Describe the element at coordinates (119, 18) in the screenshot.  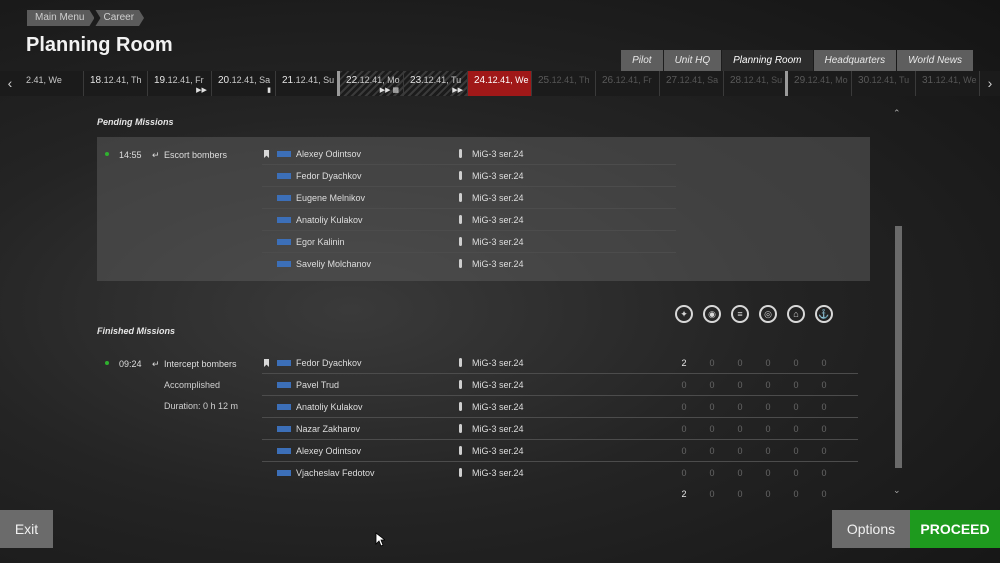
I see `breadcrumb-career: Career` at that location.